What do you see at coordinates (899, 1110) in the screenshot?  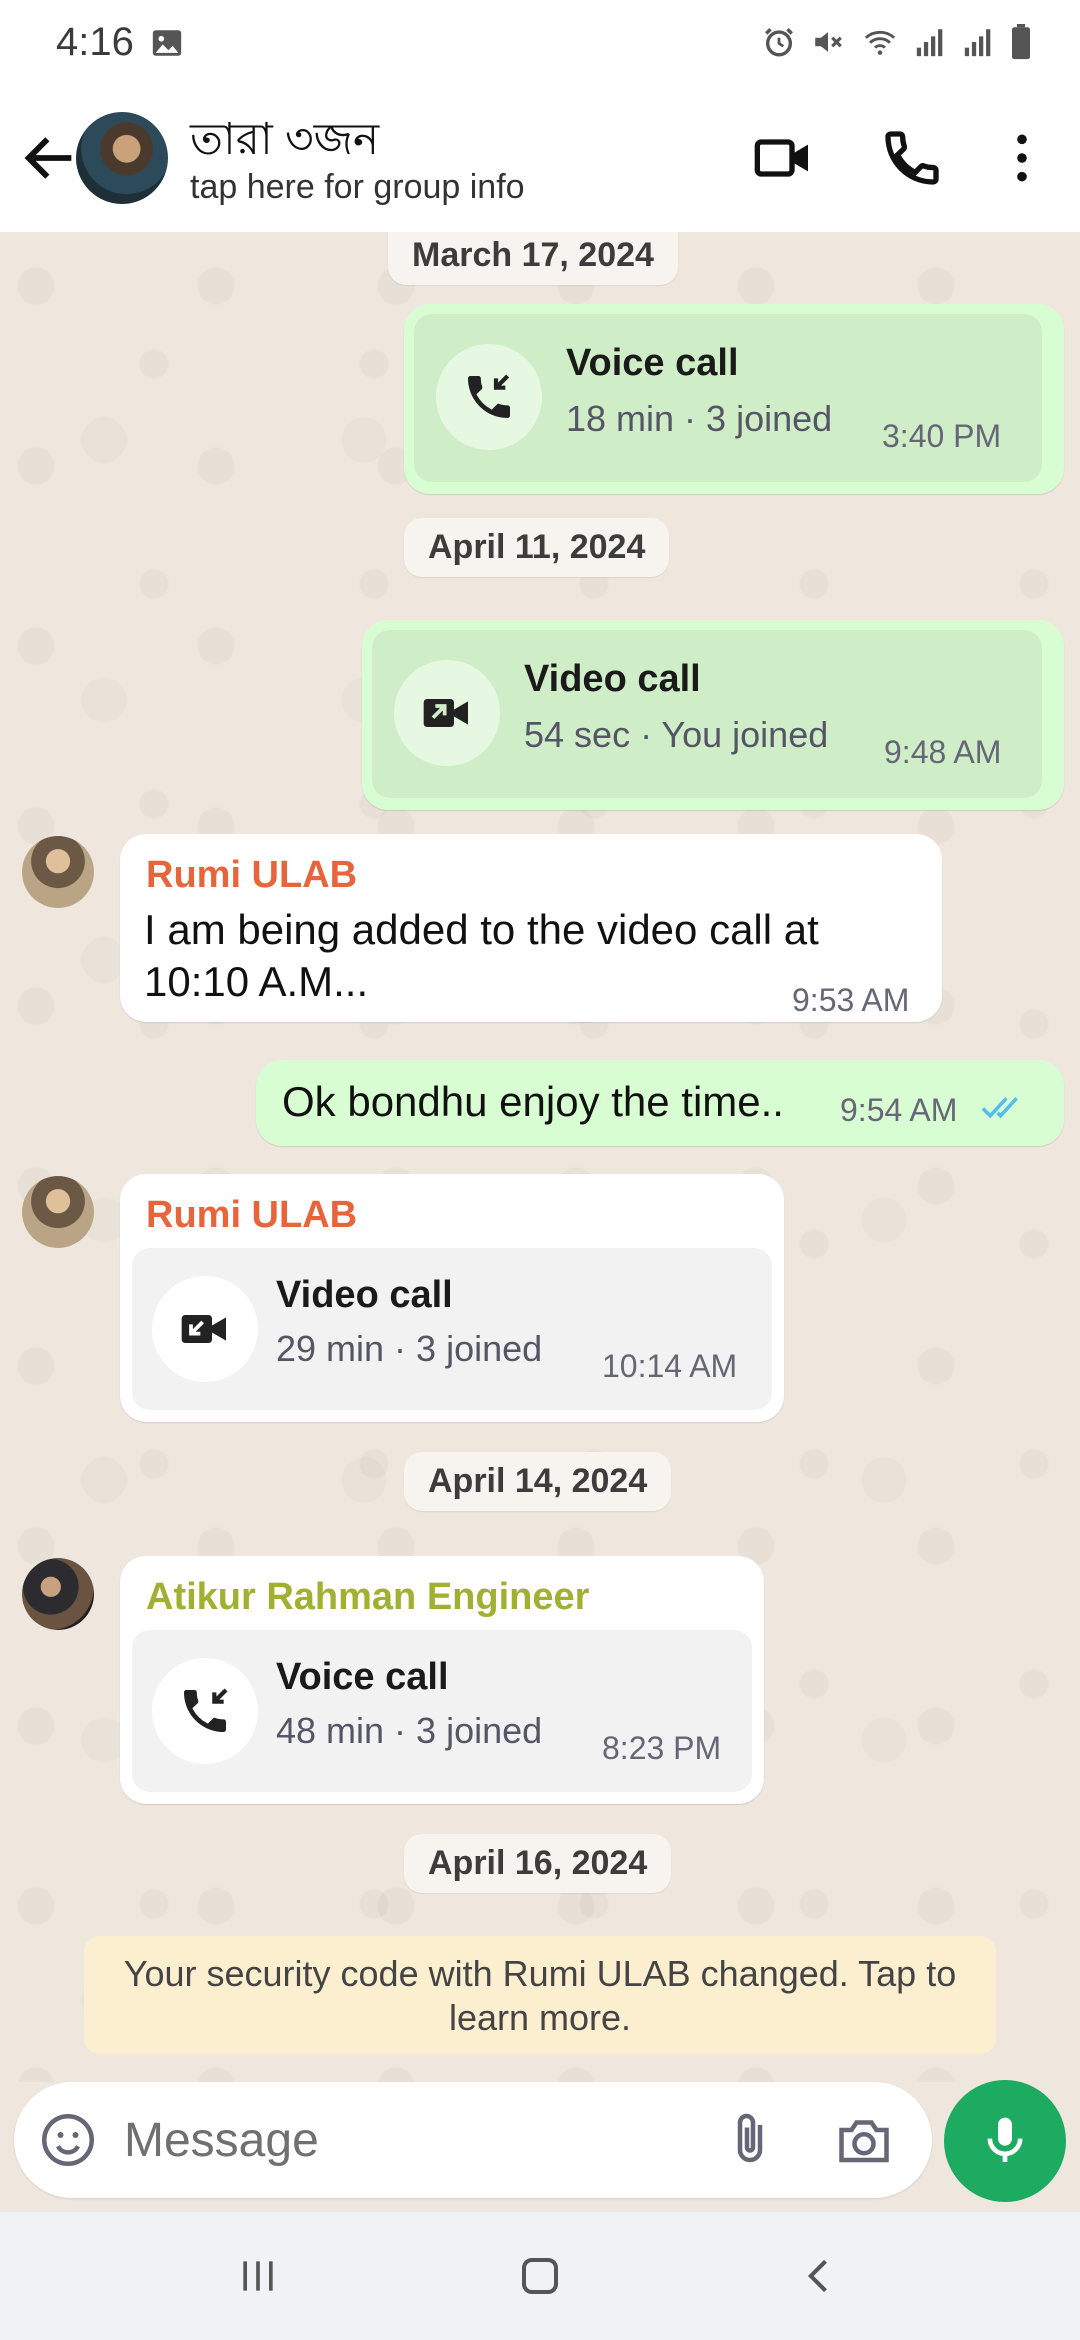 I see `message-time: 9:54 AM` at bounding box center [899, 1110].